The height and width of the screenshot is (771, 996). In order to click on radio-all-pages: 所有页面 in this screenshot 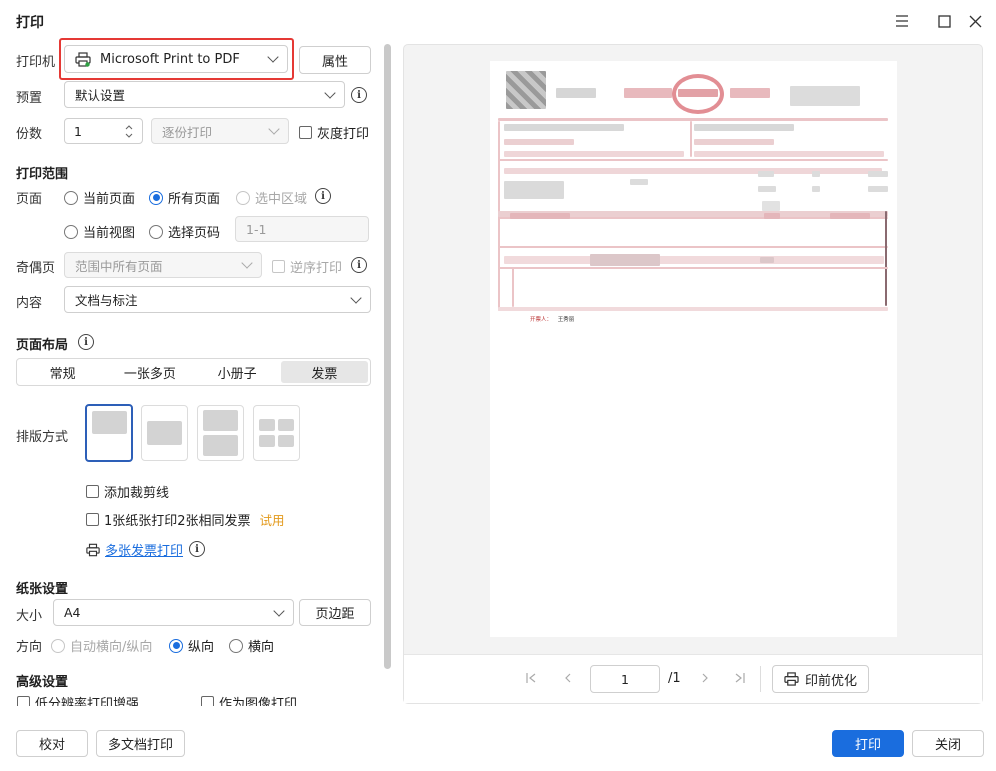, I will do `click(184, 197)`.